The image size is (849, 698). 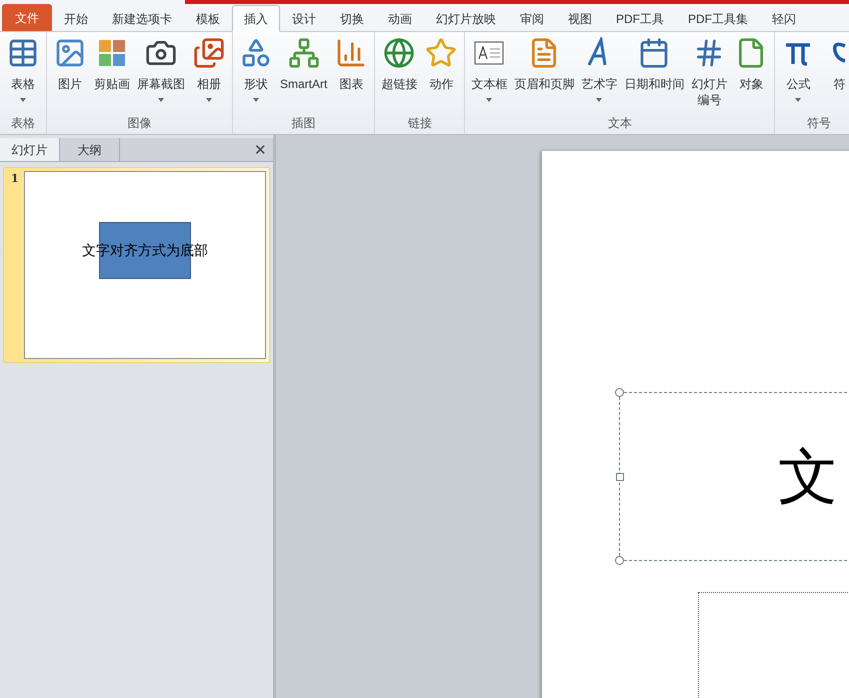 What do you see at coordinates (256, 18) in the screenshot?
I see `ribbon-tab: 插入` at bounding box center [256, 18].